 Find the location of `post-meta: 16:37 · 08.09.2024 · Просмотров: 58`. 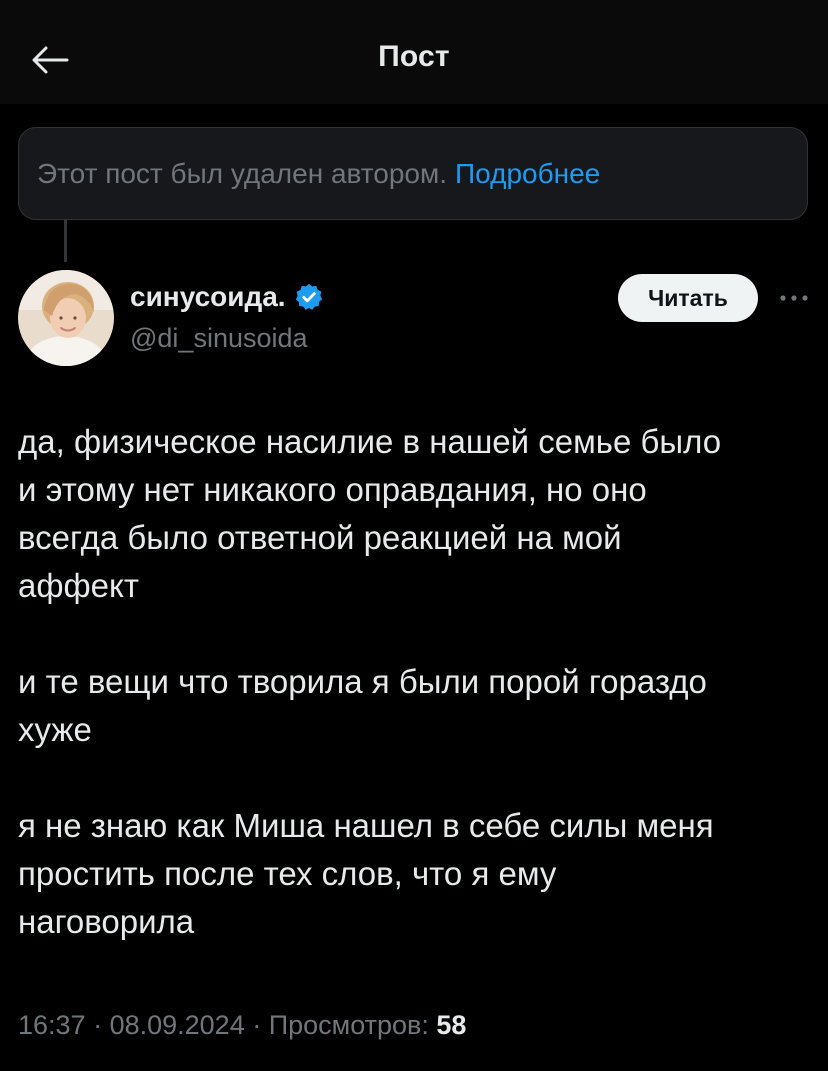

post-meta: 16:37 · 08.09.2024 · Просмотров: 58 is located at coordinates (242, 1025).